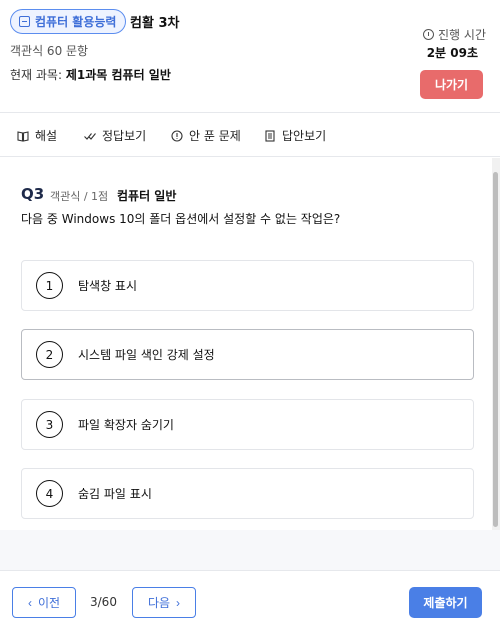  What do you see at coordinates (49, 603) in the screenshot?
I see `previous-label: 이전` at bounding box center [49, 603].